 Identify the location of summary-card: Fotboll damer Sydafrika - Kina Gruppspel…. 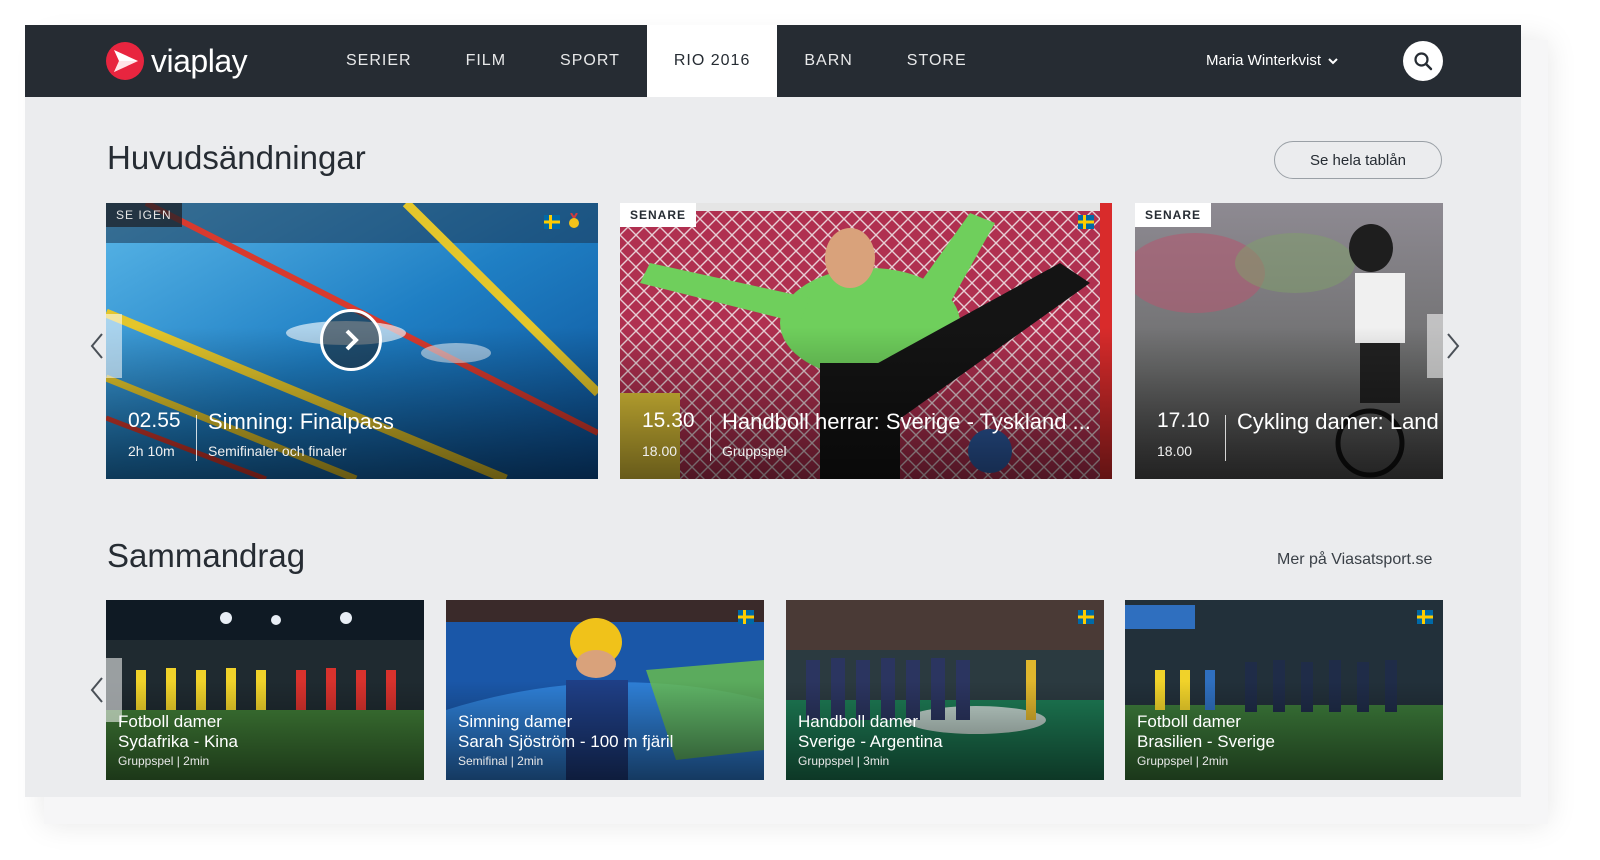
(265, 690).